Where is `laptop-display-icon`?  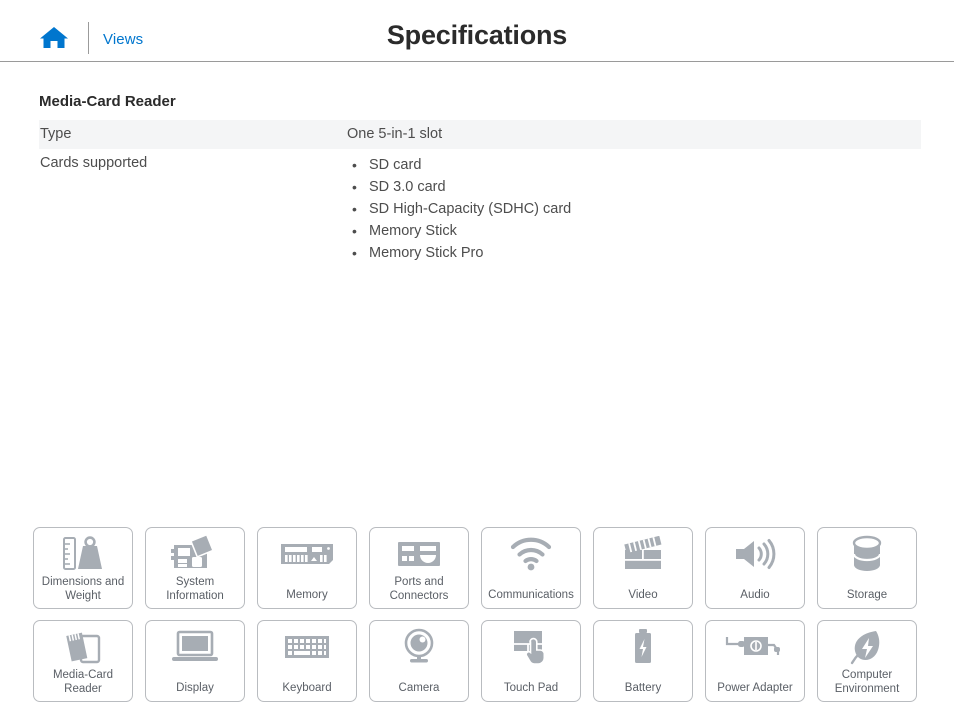 laptop-display-icon is located at coordinates (195, 647).